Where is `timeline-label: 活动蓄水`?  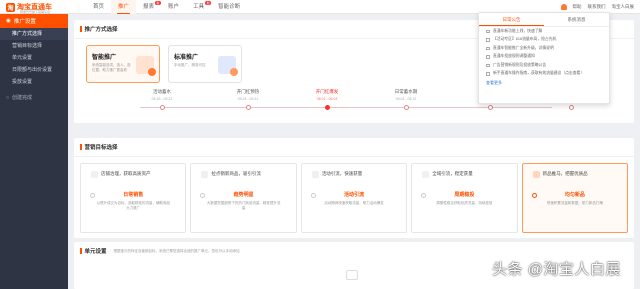
timeline-label: 活动蓄水 is located at coordinates (162, 91).